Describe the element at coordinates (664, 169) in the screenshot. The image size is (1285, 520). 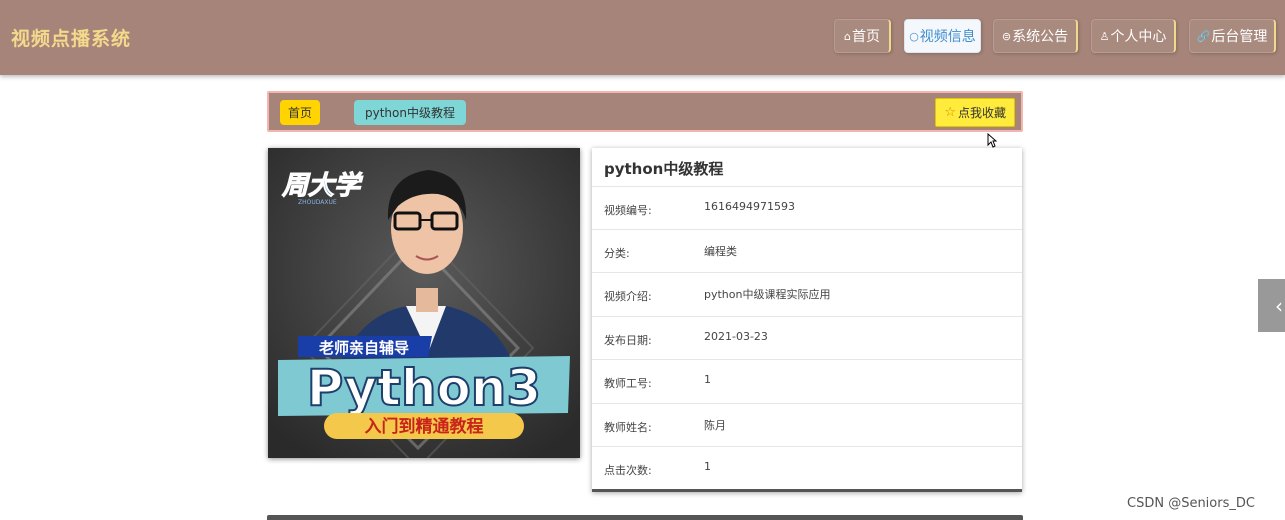
I see `video-title: python中级教程` at that location.